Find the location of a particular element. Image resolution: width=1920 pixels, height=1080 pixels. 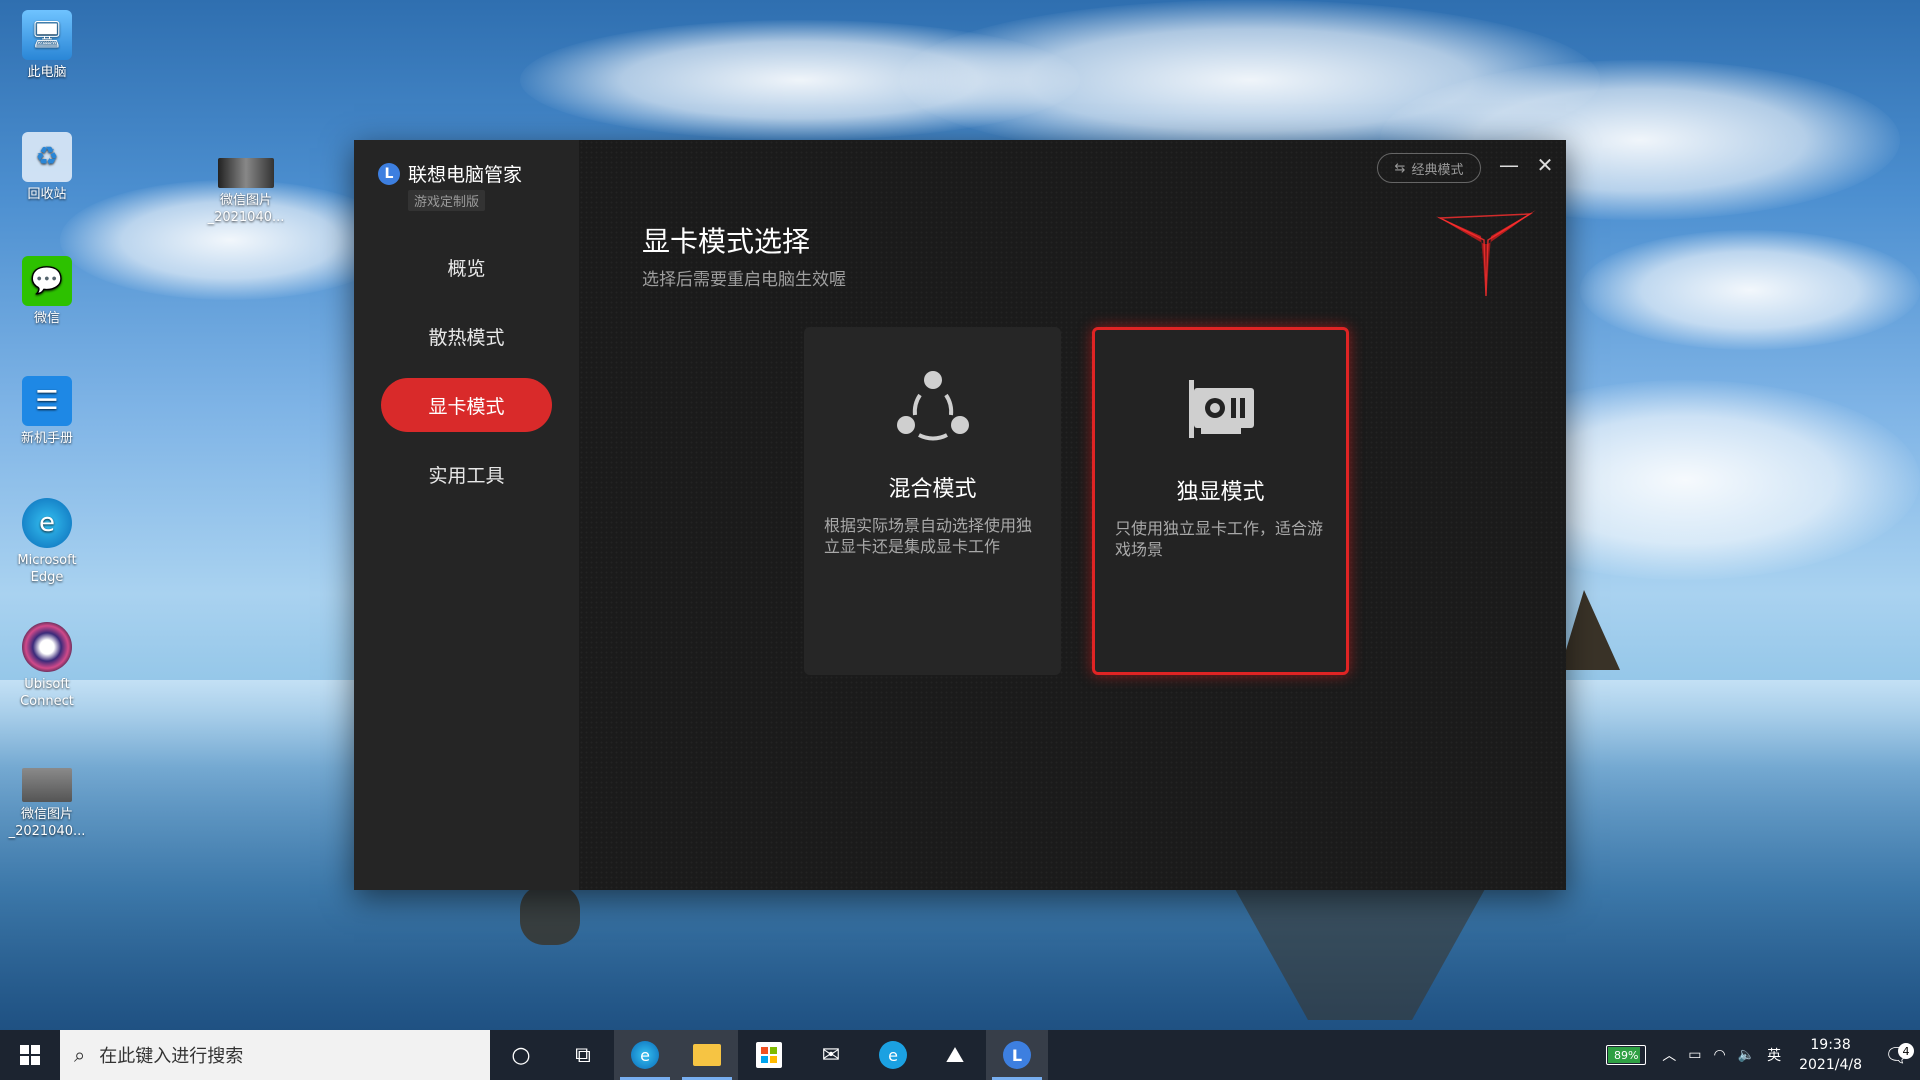

ime-indicator: 英 is located at coordinates (1774, 1055).